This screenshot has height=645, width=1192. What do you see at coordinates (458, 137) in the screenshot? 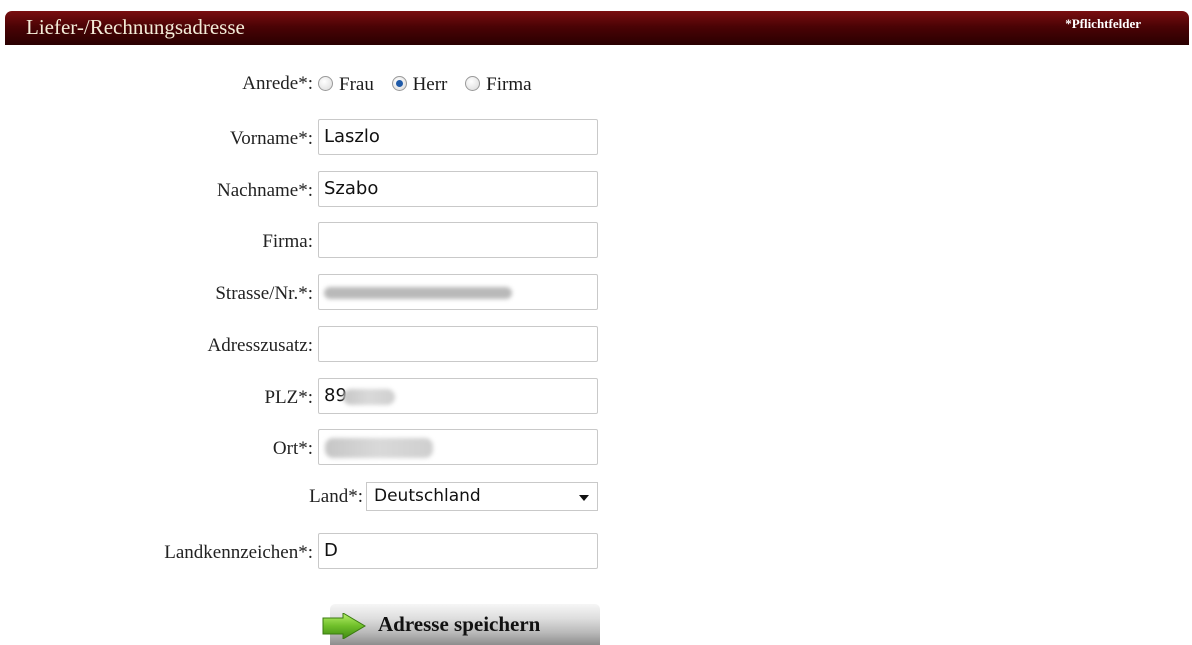
I see `first-name-input: Laszlo` at bounding box center [458, 137].